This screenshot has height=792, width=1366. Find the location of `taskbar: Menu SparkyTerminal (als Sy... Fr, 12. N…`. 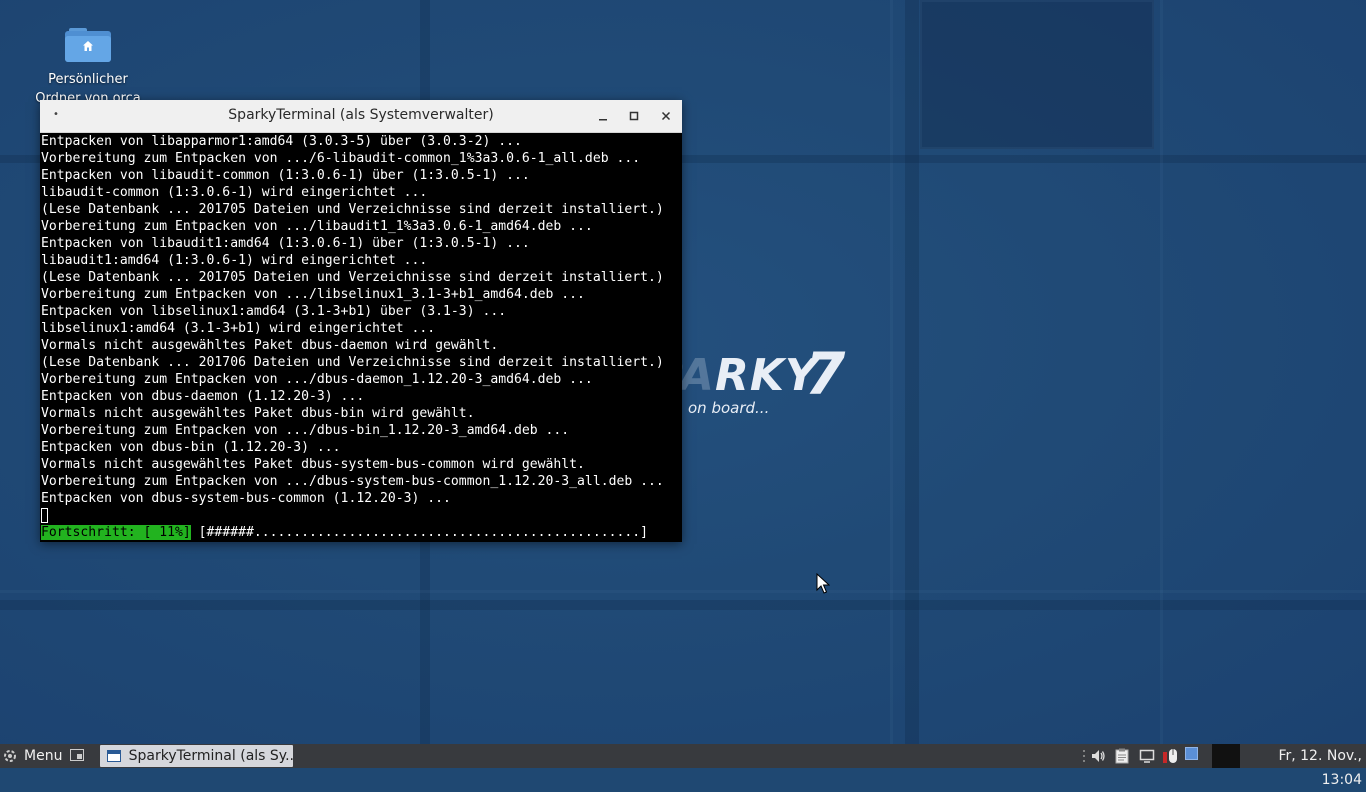

taskbar: Menu SparkyTerminal (als Sy... Fr, 12. N… is located at coordinates (683, 766).